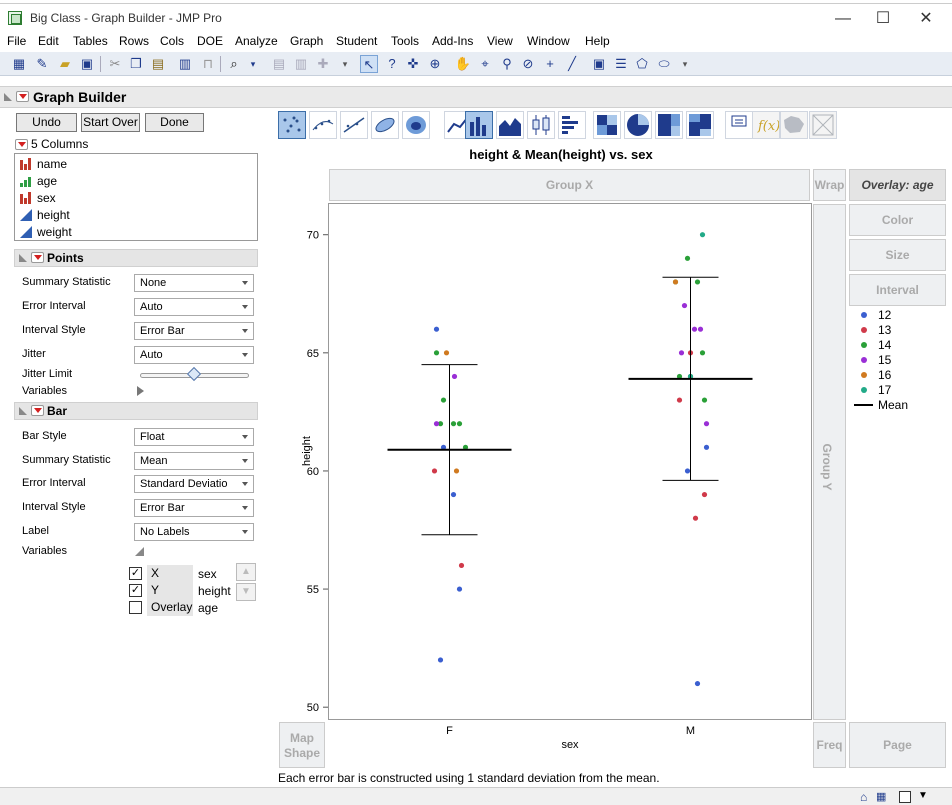  Describe the element at coordinates (572, 125) in the screenshot. I see `histogram-element-icon` at that location.